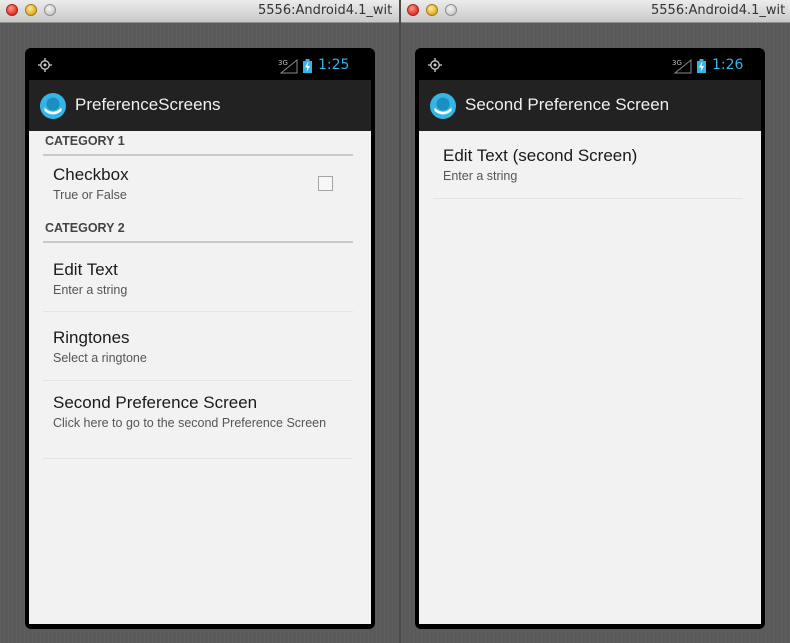 The height and width of the screenshot is (643, 790). Describe the element at coordinates (198, 188) in the screenshot. I see `checkbox-preference: Checkbox True or False` at that location.